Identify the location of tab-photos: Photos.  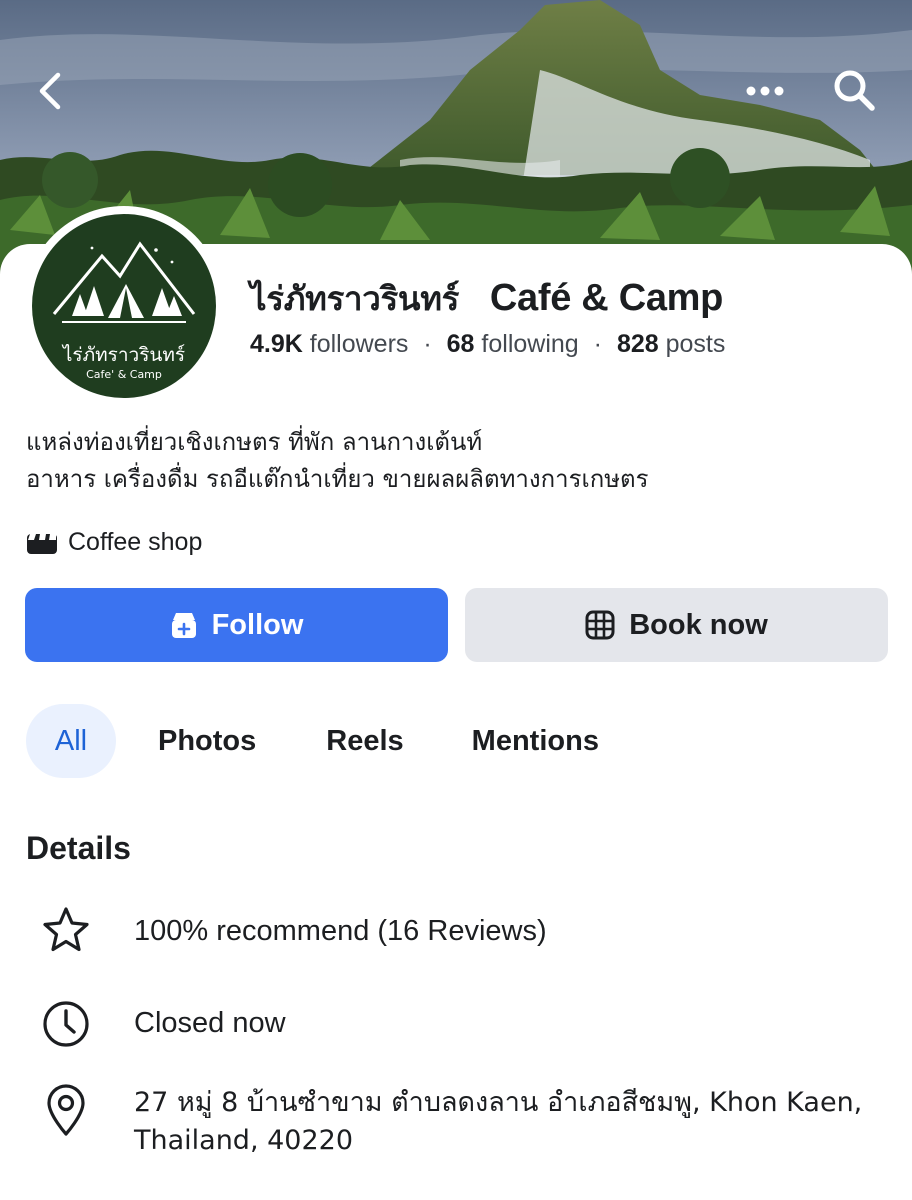
(207, 741).